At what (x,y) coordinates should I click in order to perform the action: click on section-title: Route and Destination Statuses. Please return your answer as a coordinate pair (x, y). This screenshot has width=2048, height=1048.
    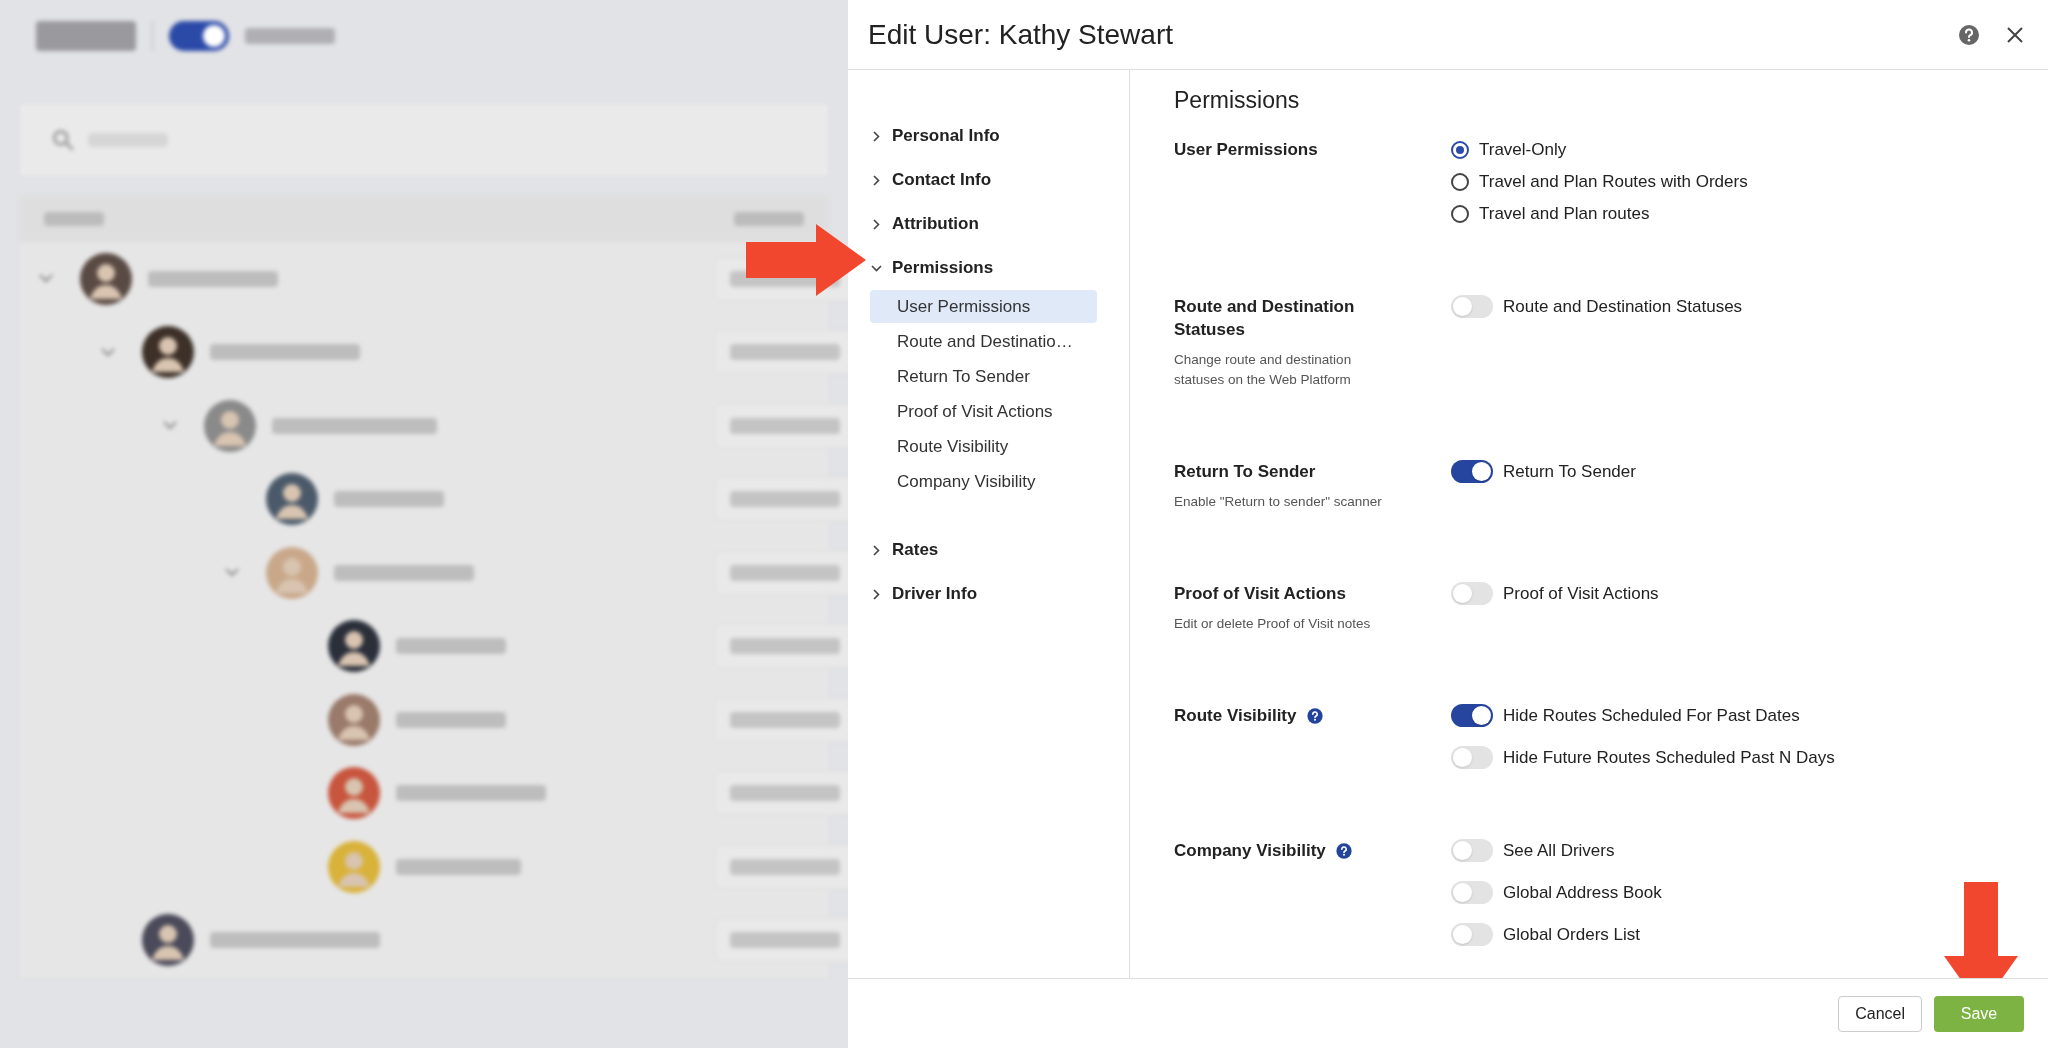
    Looking at the image, I should click on (1265, 318).